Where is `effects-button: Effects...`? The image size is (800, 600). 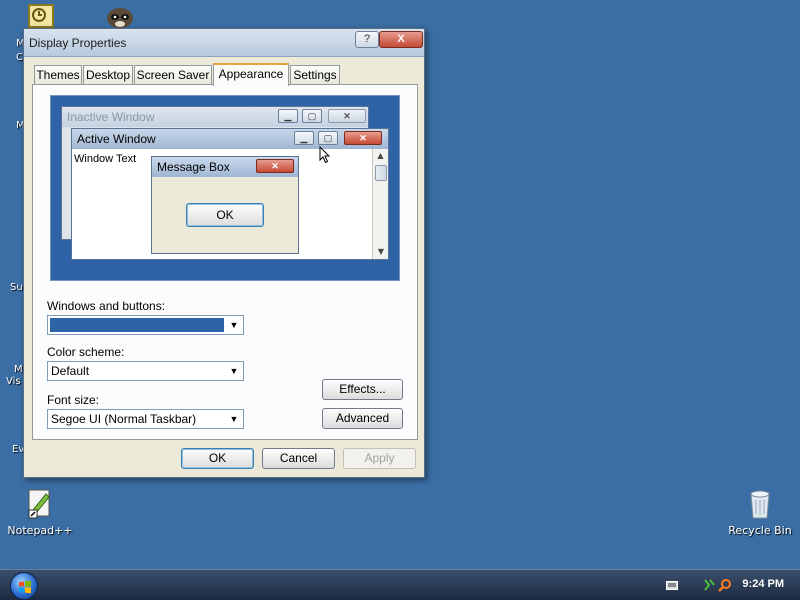 effects-button: Effects... is located at coordinates (362, 389).